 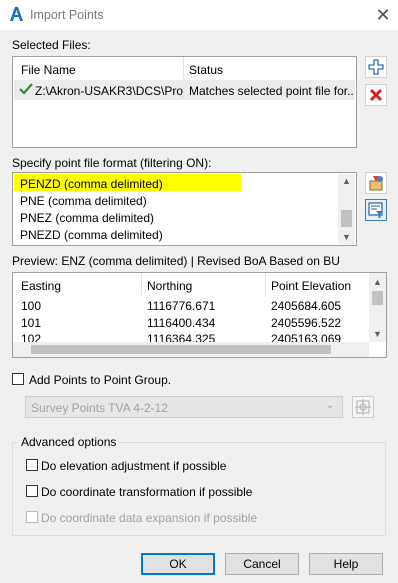 What do you see at coordinates (306, 306) in the screenshot?
I see `elevation-cell: 2405684.605` at bounding box center [306, 306].